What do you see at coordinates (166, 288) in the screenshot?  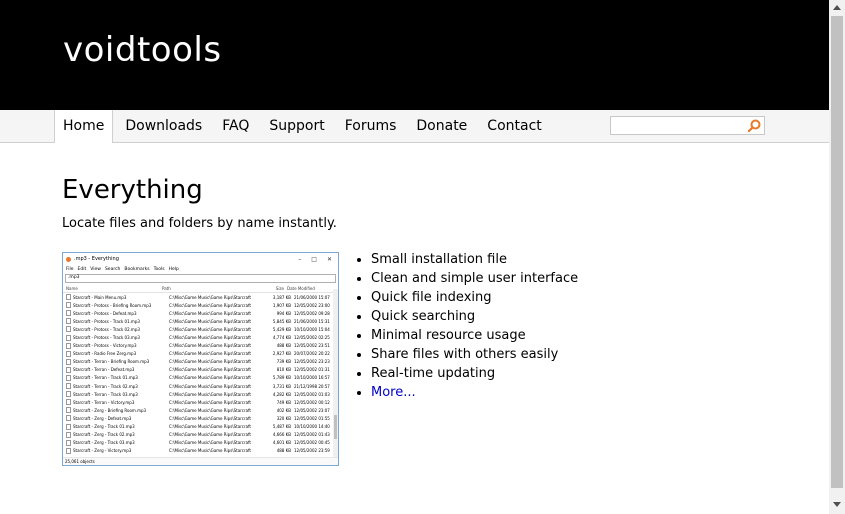 I see `column-path-header: Path` at bounding box center [166, 288].